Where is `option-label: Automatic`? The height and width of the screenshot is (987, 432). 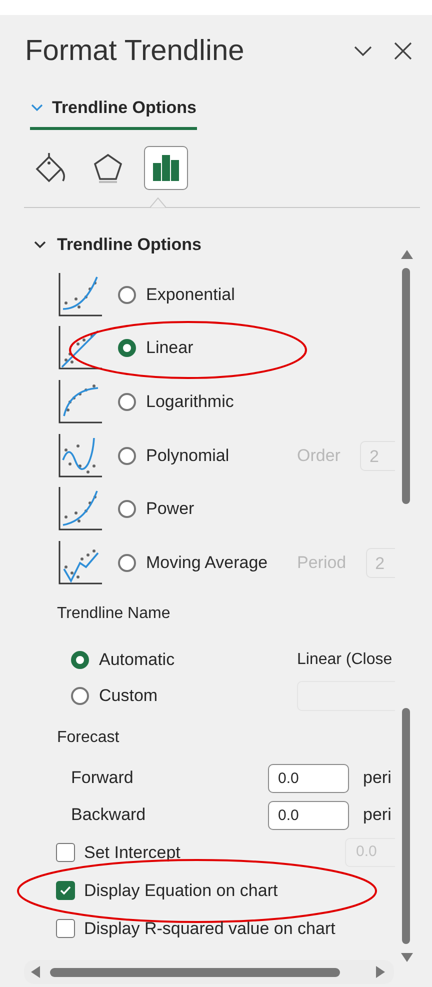
option-label: Automatic is located at coordinates (137, 660).